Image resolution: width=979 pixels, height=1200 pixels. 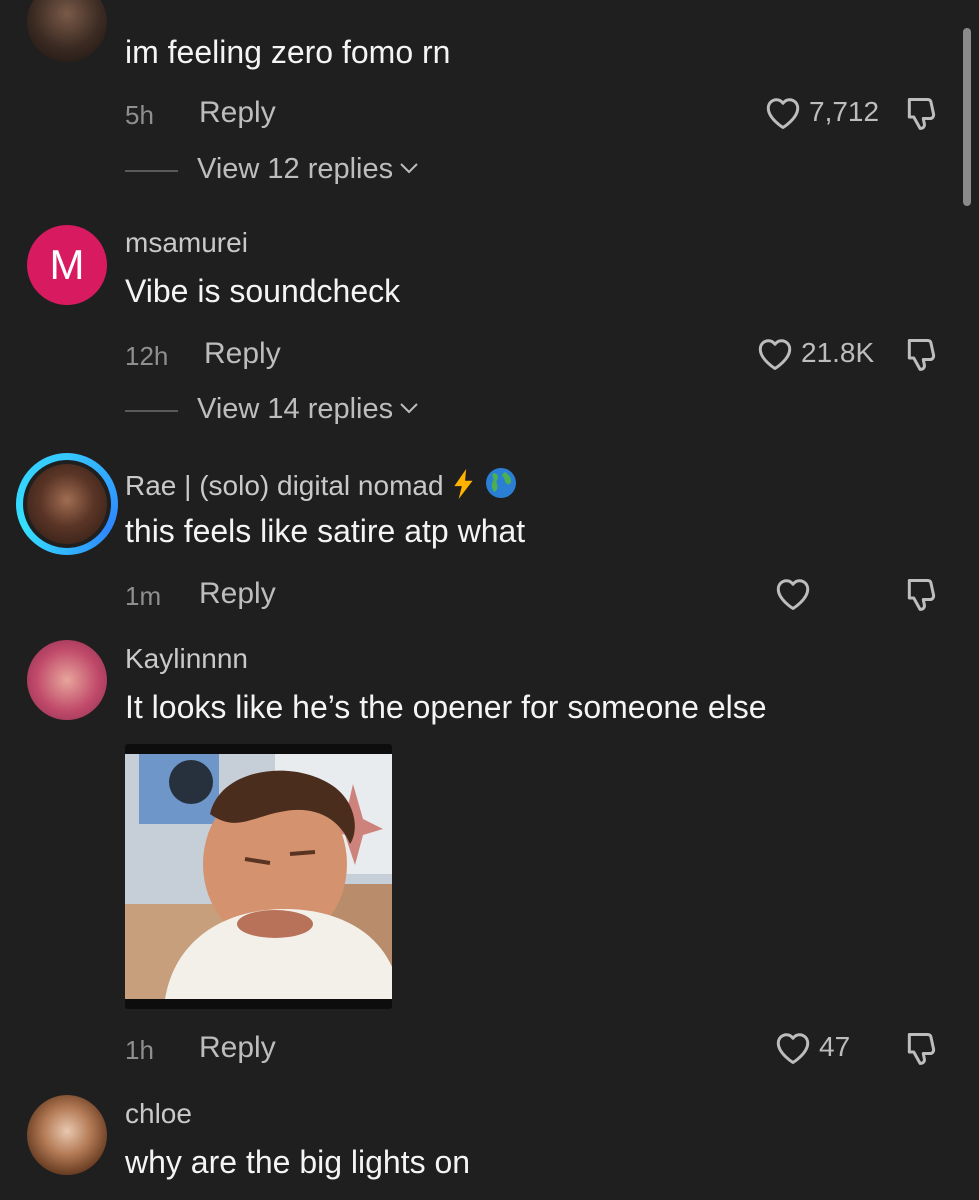 What do you see at coordinates (540, 114) in the screenshot?
I see `comment-meta: 5h Reply 7,712` at bounding box center [540, 114].